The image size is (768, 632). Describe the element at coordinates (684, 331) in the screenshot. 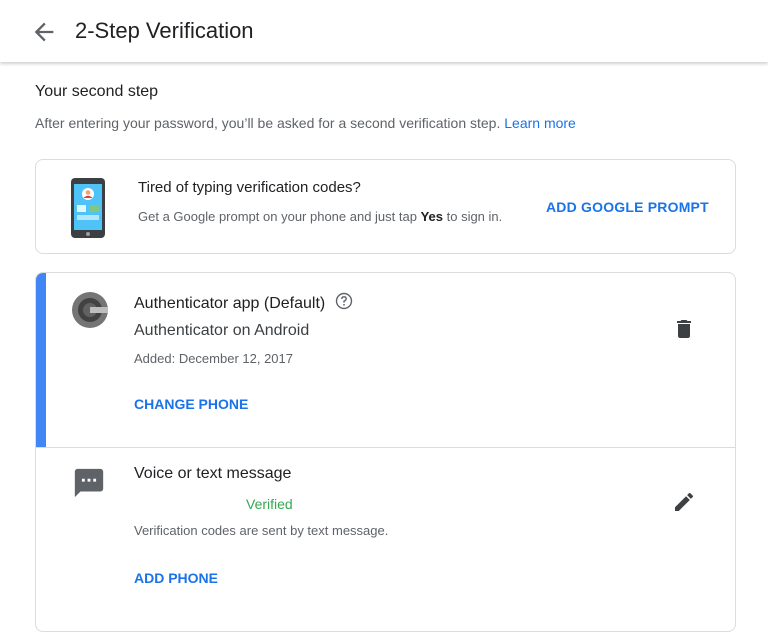

I see `trash-icon` at that location.